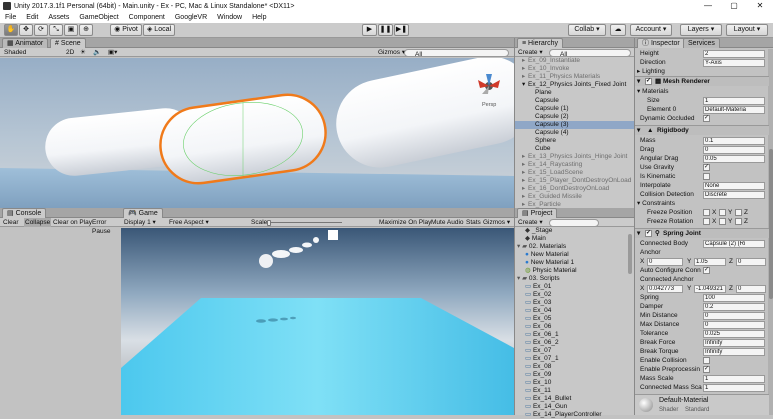  What do you see at coordinates (25, 43) in the screenshot?
I see `tab-animator: ▦ Animator` at bounding box center [25, 43].